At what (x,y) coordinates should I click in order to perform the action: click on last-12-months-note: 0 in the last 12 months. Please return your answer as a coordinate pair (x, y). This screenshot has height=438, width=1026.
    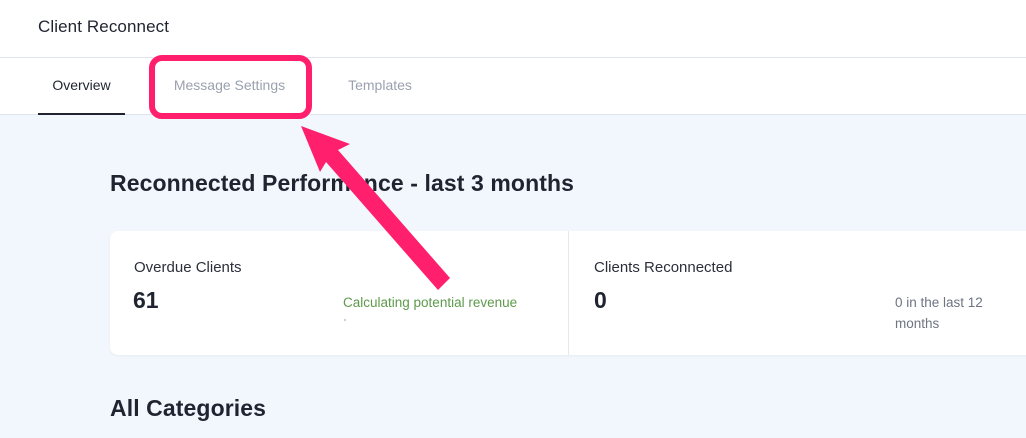
    Looking at the image, I should click on (939, 313).